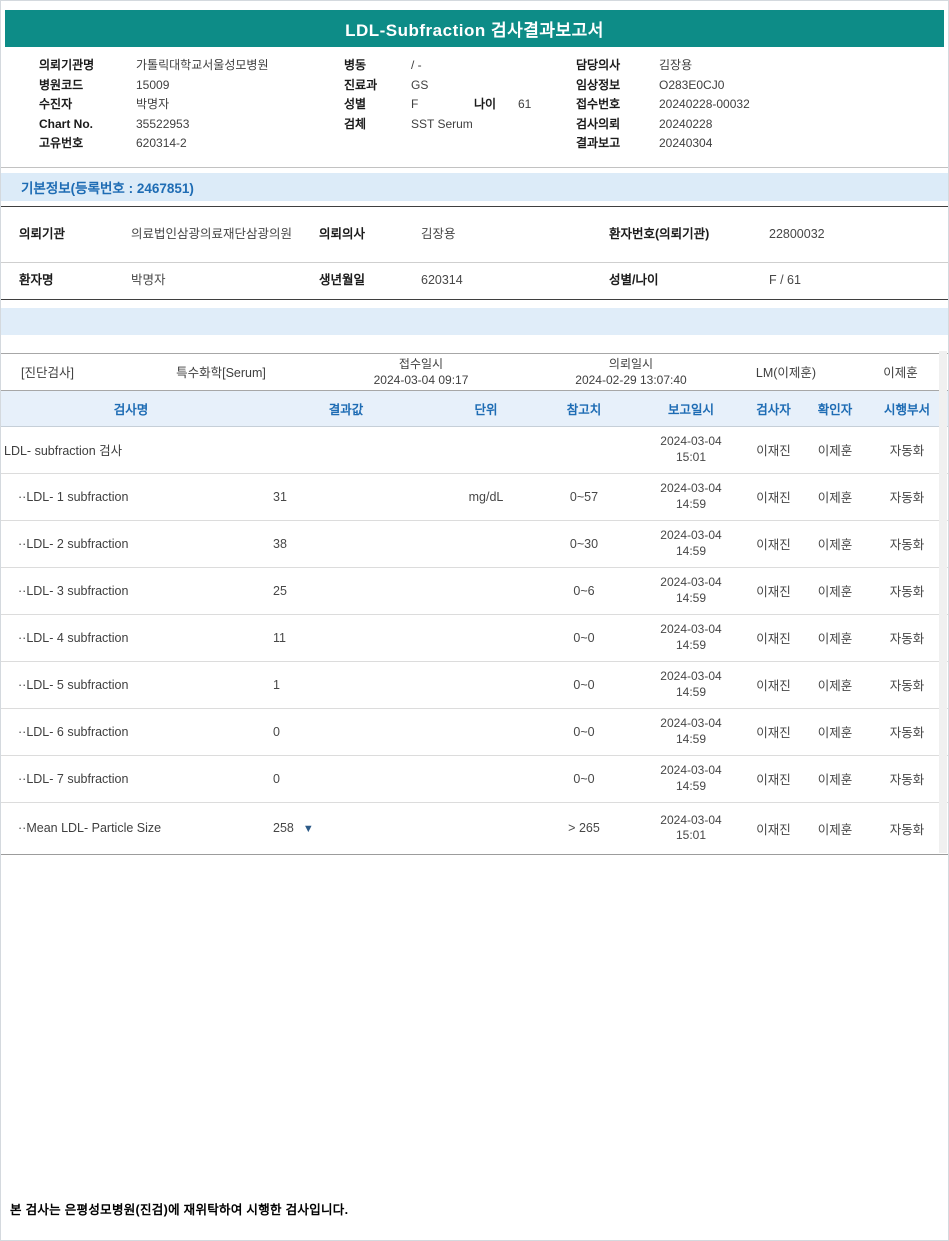  I want to click on results-table-header: 검사명 결과값 단위 참고치 보고일시 검사자 확인자 시행부서, so click(474, 408).